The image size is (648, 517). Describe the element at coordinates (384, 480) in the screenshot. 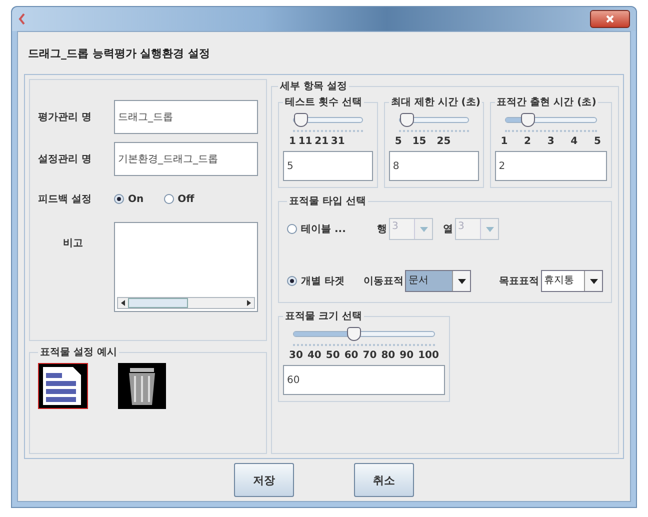

I see `dialog-button: 취소` at that location.